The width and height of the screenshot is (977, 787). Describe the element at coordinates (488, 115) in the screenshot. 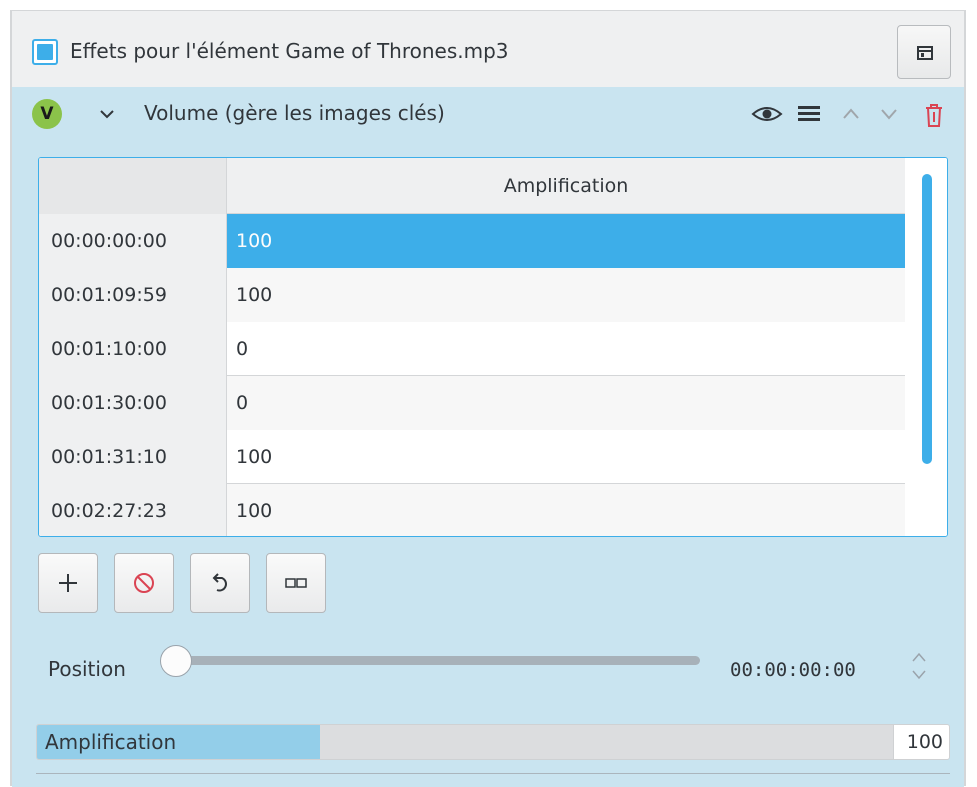

I see `effect-row: V Volume (gère les images clés)` at that location.